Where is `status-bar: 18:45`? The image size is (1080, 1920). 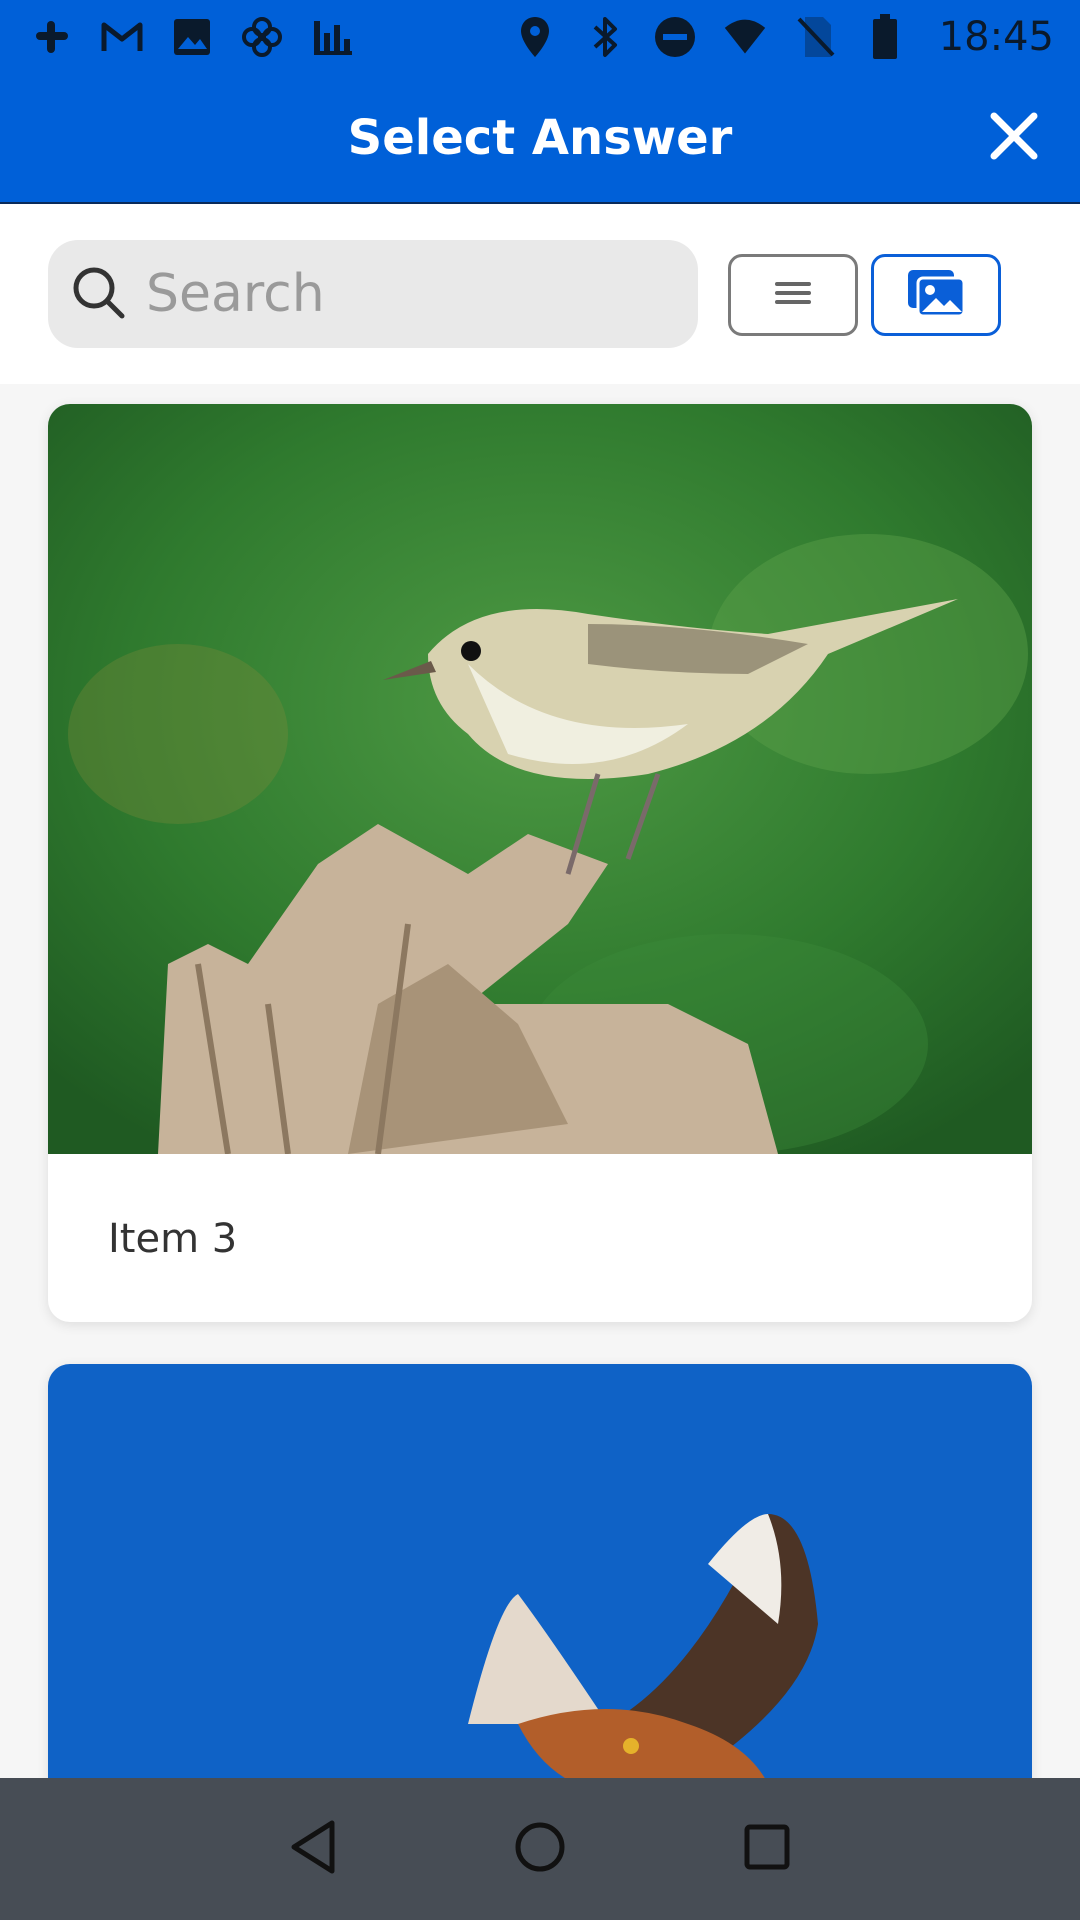 status-bar: 18:45 is located at coordinates (540, 37).